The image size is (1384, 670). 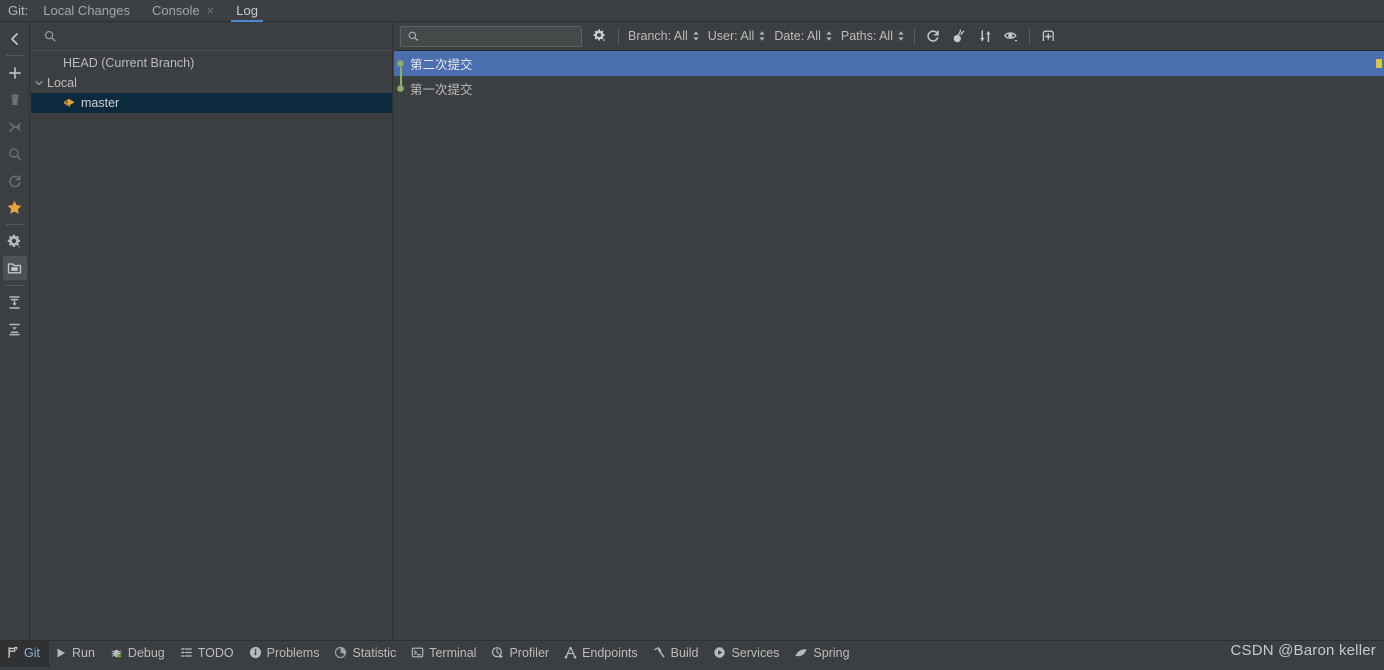 I want to click on commit-graph-node, so click(x=400, y=63).